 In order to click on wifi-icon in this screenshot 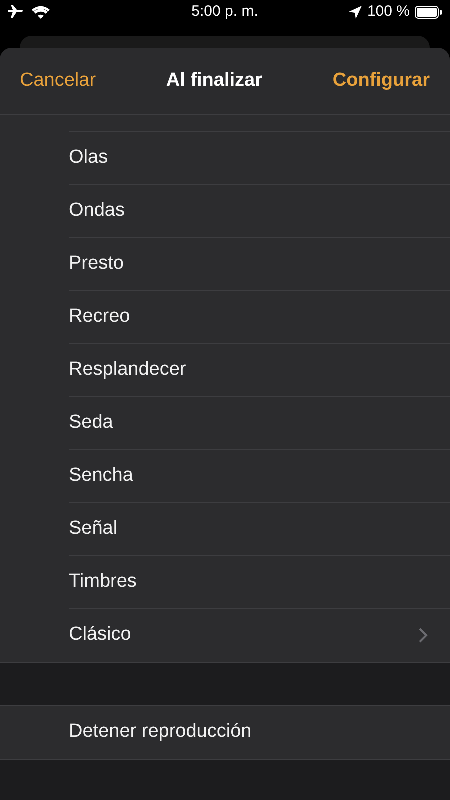, I will do `click(41, 12)`.